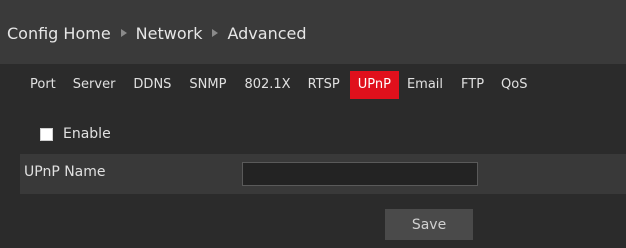 Image resolution: width=626 pixels, height=248 pixels. What do you see at coordinates (472, 85) in the screenshot?
I see `tab-ftp: FTP` at bounding box center [472, 85].